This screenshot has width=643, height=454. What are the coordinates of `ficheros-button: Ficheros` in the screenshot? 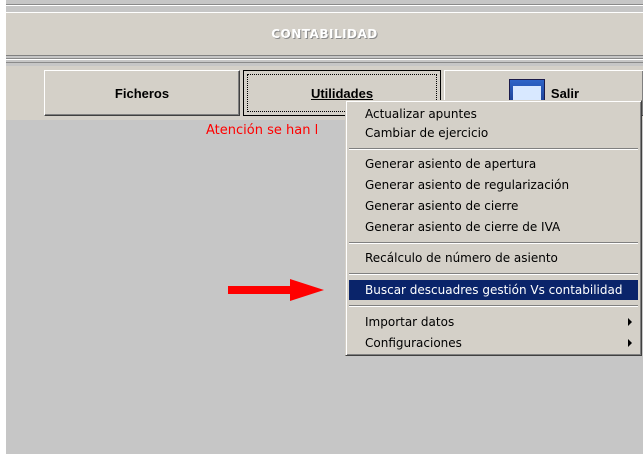 It's located at (142, 93).